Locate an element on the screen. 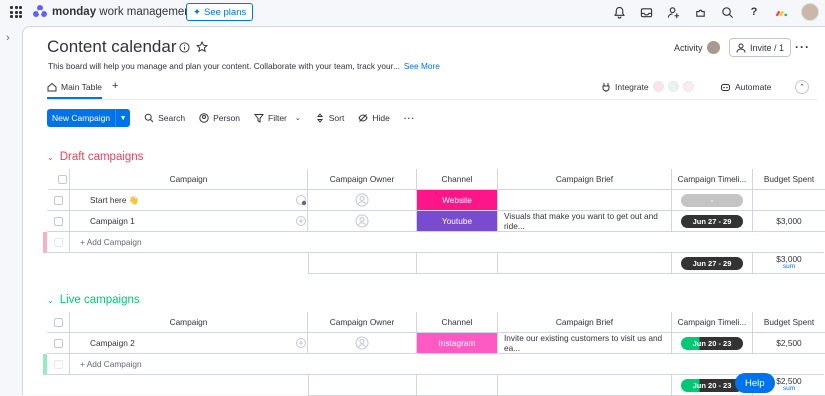 The width and height of the screenshot is (825, 396). item-name: Campaign 1 is located at coordinates (182, 221).